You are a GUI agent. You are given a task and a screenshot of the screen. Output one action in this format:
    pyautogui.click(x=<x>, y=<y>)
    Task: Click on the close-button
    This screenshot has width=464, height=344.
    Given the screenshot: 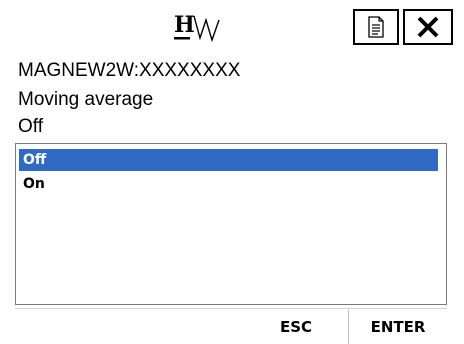 What is the action you would take?
    pyautogui.click(x=428, y=27)
    